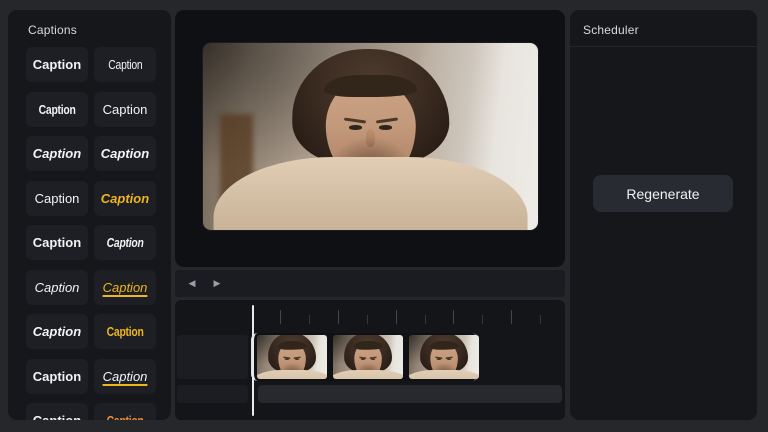 This screenshot has height=432, width=768. I want to click on transport-bar: ◀ ▶, so click(370, 283).